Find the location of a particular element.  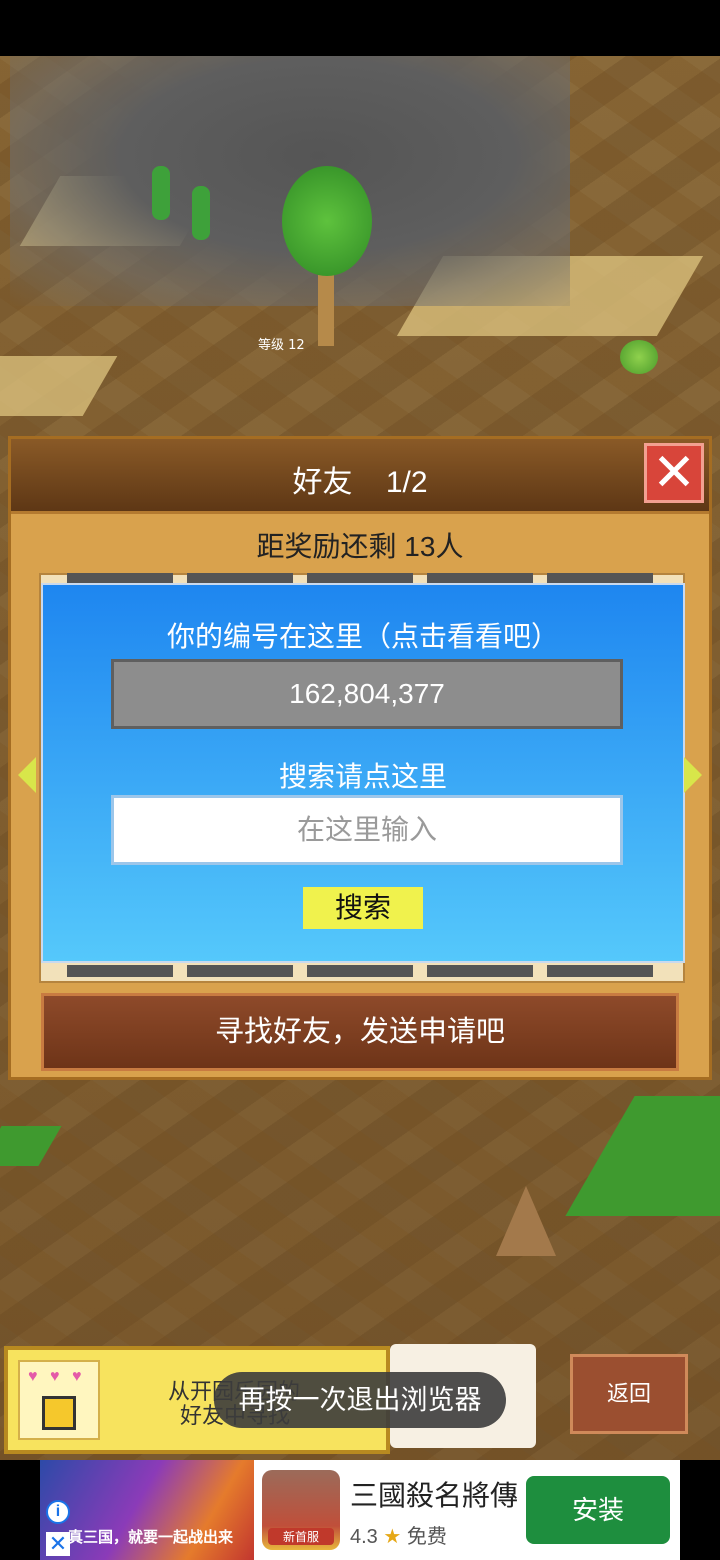

mascot-icon: ♥ ♥ ♥ is located at coordinates (59, 1400).